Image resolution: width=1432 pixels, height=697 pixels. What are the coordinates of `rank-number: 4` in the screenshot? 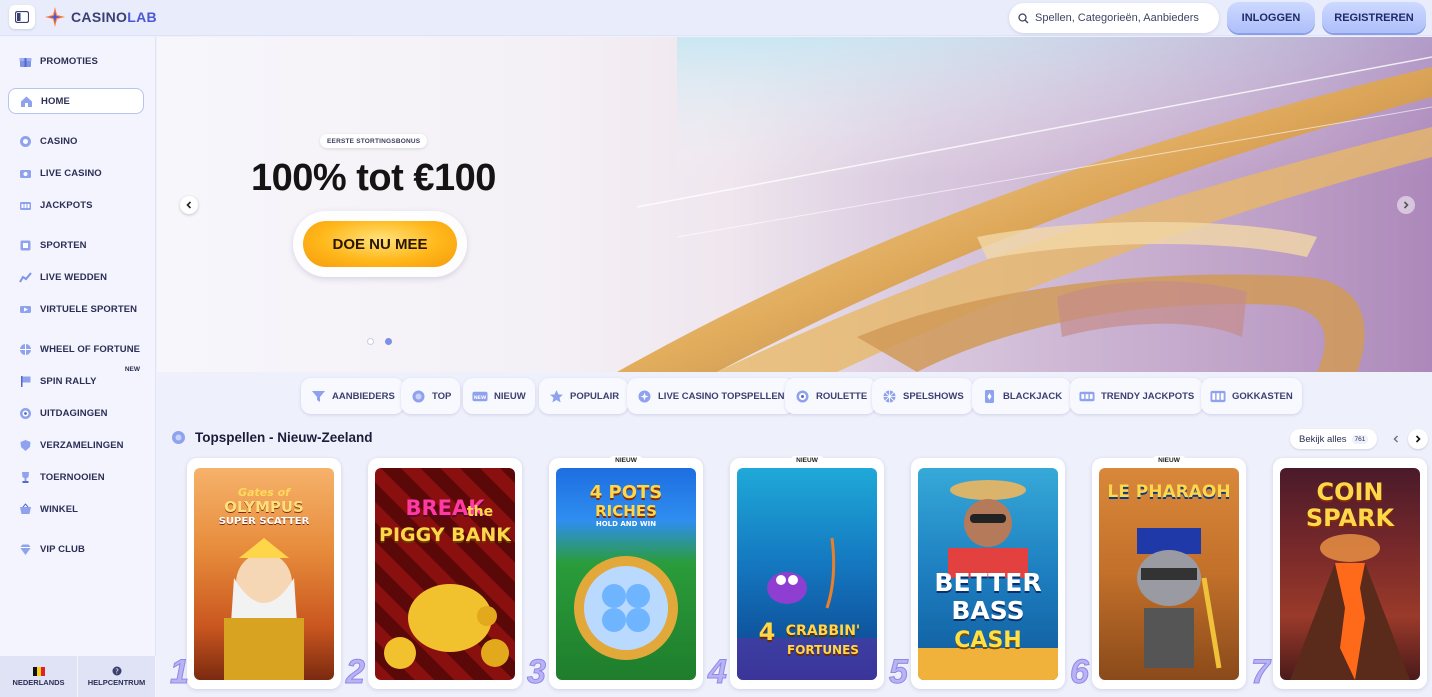 It's located at (718, 672).